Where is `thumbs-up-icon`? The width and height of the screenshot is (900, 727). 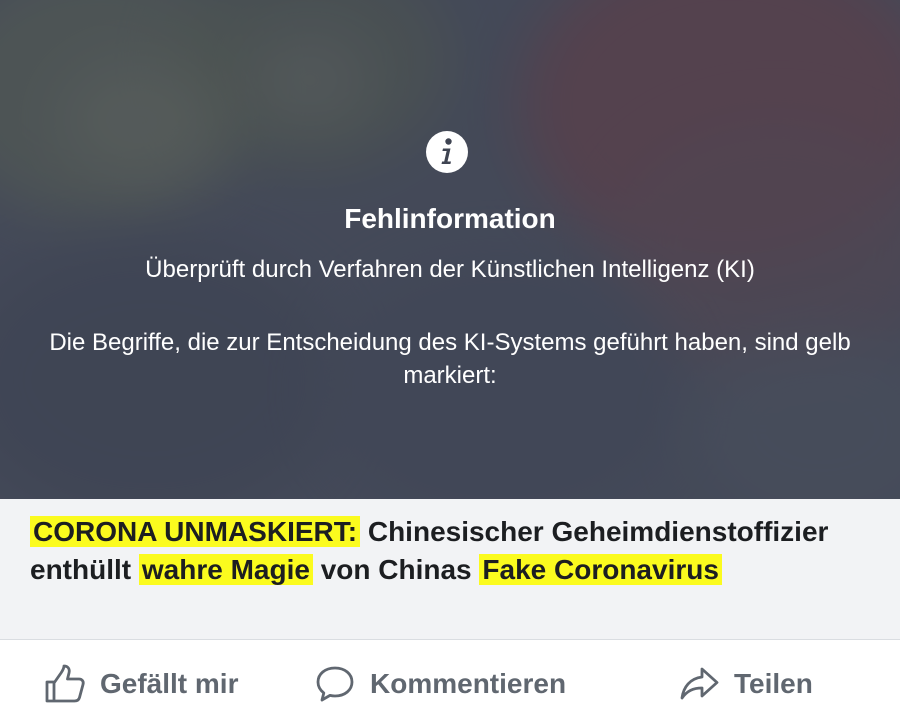
thumbs-up-icon is located at coordinates (65, 683).